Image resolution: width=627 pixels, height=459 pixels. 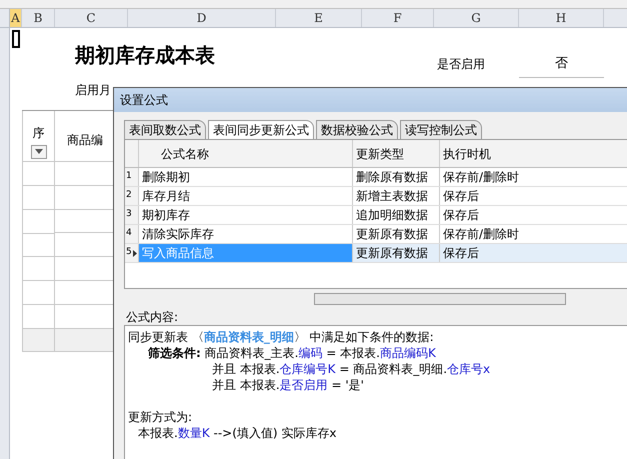 What do you see at coordinates (441, 129) in the screenshot?
I see `tab: 读写控制公式` at bounding box center [441, 129].